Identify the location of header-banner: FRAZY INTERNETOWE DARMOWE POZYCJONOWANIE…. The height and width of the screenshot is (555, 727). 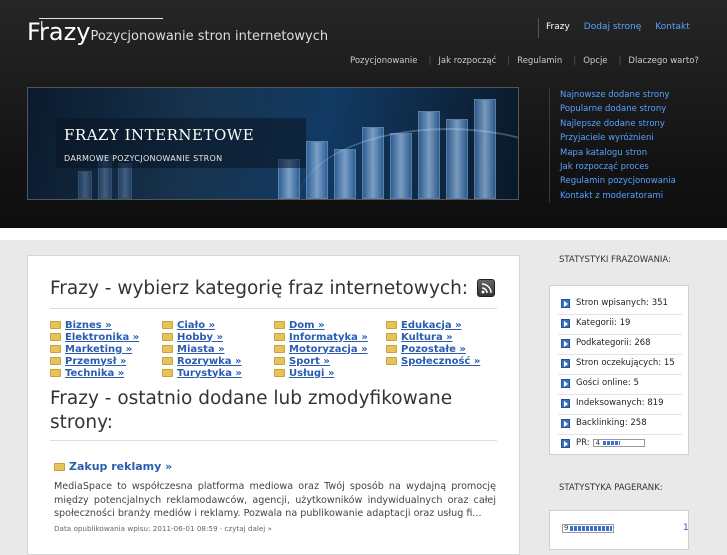
(273, 143).